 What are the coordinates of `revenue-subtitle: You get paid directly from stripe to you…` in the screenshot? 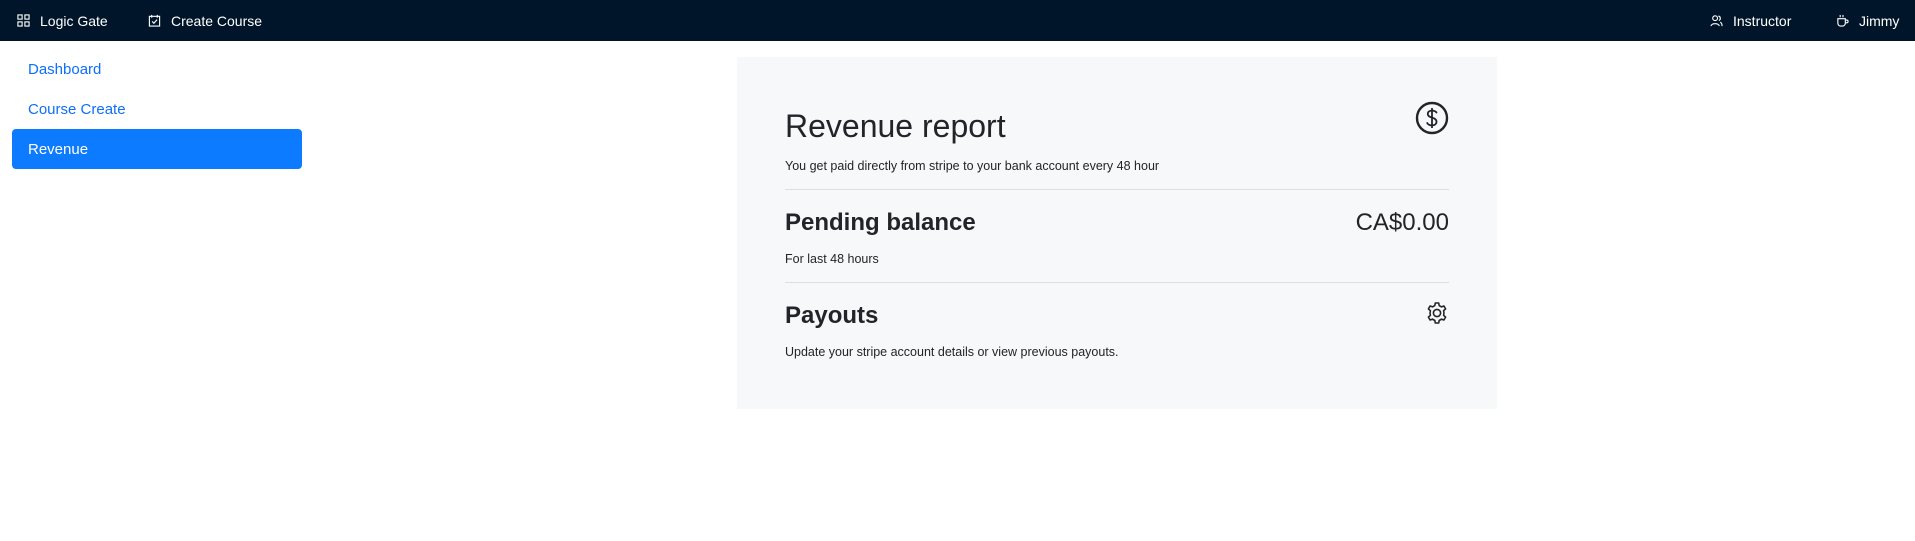 It's located at (972, 166).